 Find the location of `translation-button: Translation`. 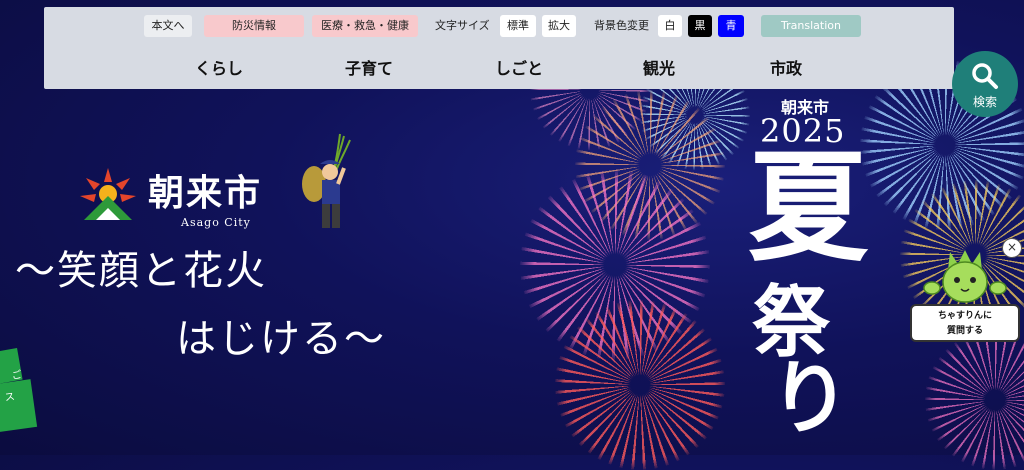

translation-button: Translation is located at coordinates (811, 26).